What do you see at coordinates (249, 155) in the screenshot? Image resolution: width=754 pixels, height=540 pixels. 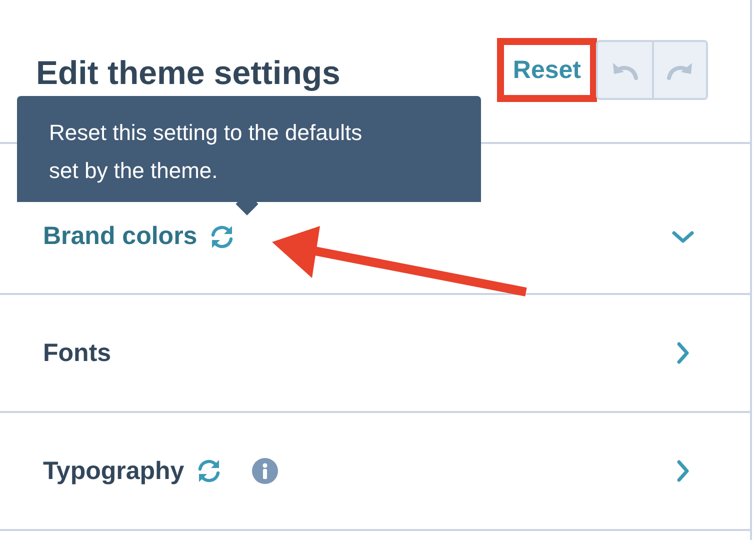 I see `tooltip: Reset this setting to the defaults set by the theme.` at bounding box center [249, 155].